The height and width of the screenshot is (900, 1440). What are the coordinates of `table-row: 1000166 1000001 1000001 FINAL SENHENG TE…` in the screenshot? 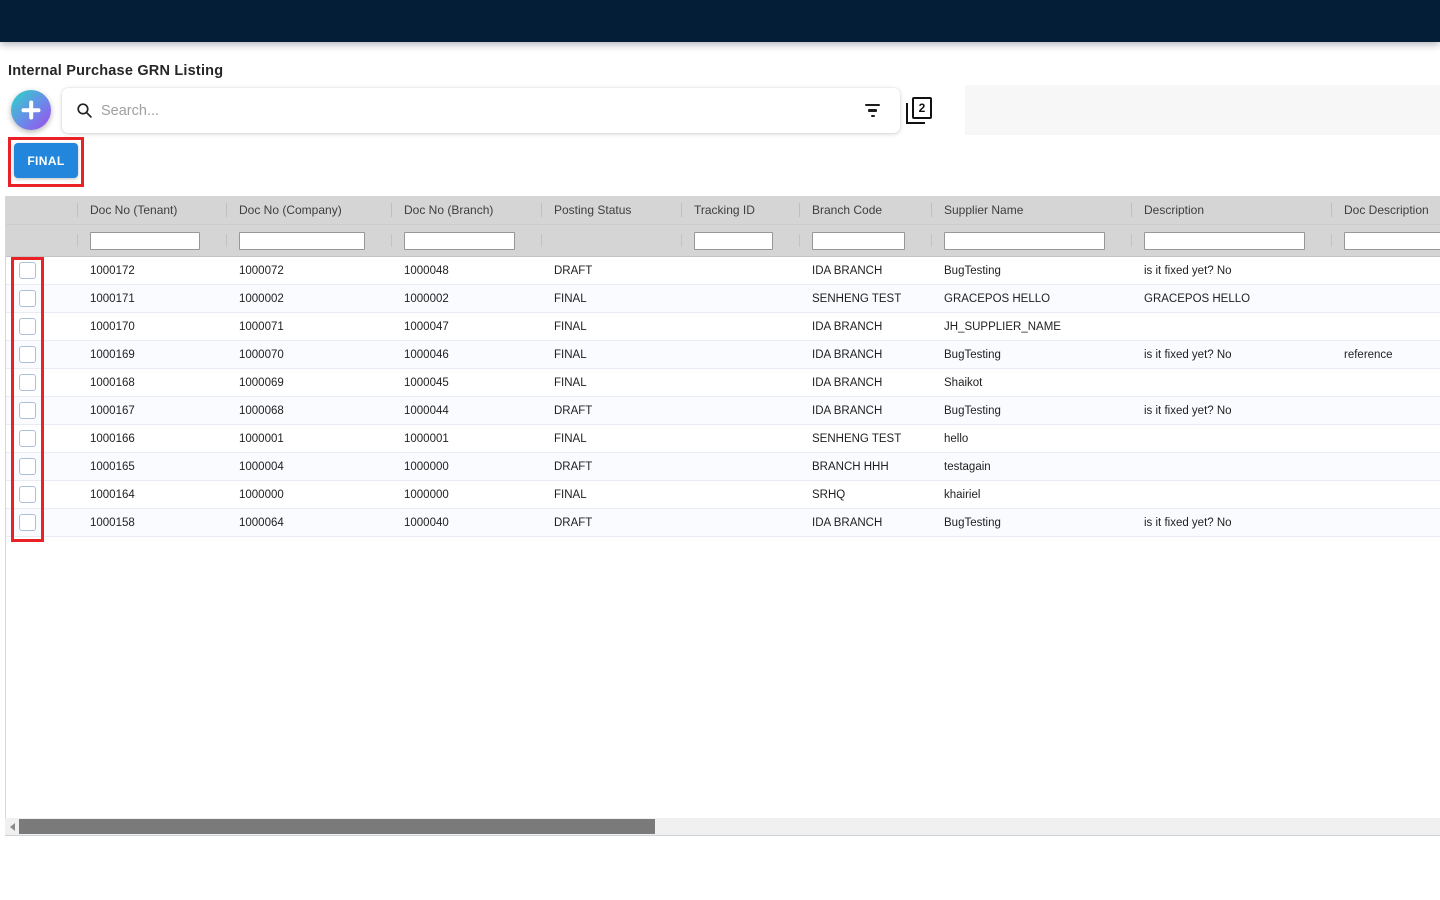 It's located at (723, 439).